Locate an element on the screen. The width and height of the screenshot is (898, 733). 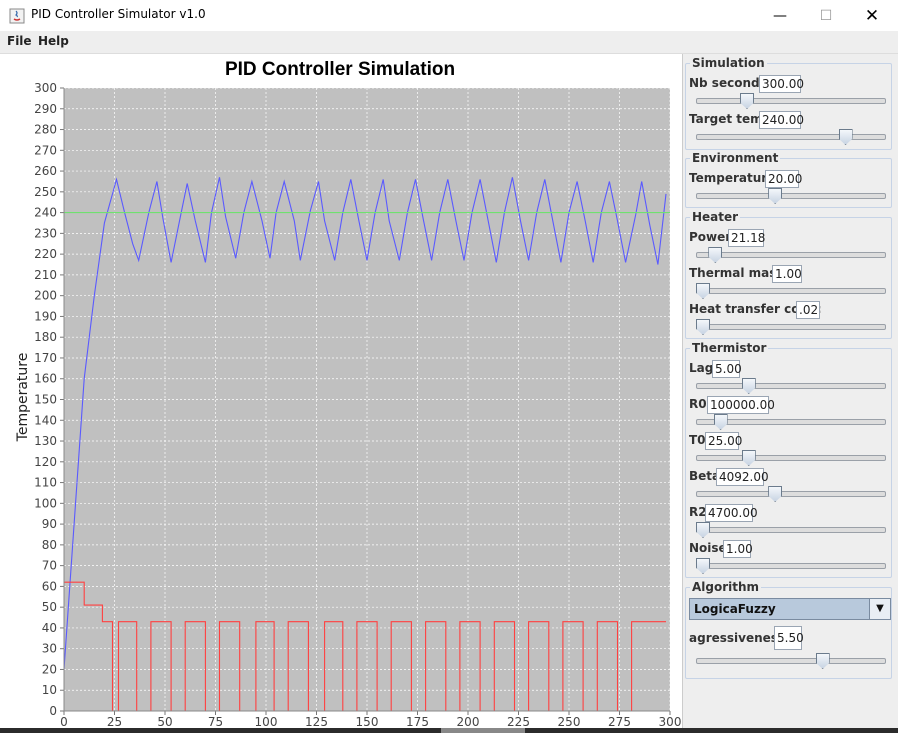
y-tick-label: 170 is located at coordinates (45, 358).